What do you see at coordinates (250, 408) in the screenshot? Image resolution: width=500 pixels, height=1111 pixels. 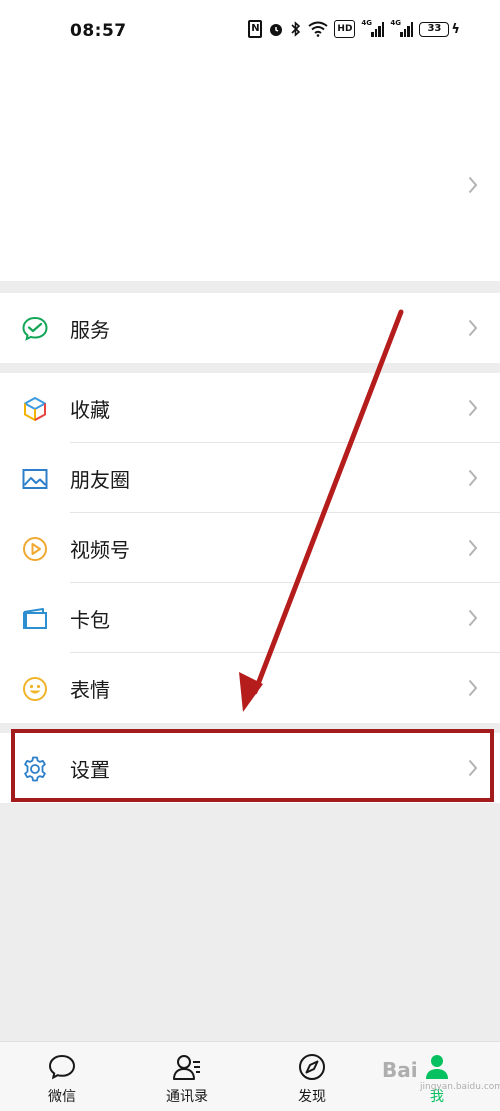 I see `menu-item-favorites: 收藏` at bounding box center [250, 408].